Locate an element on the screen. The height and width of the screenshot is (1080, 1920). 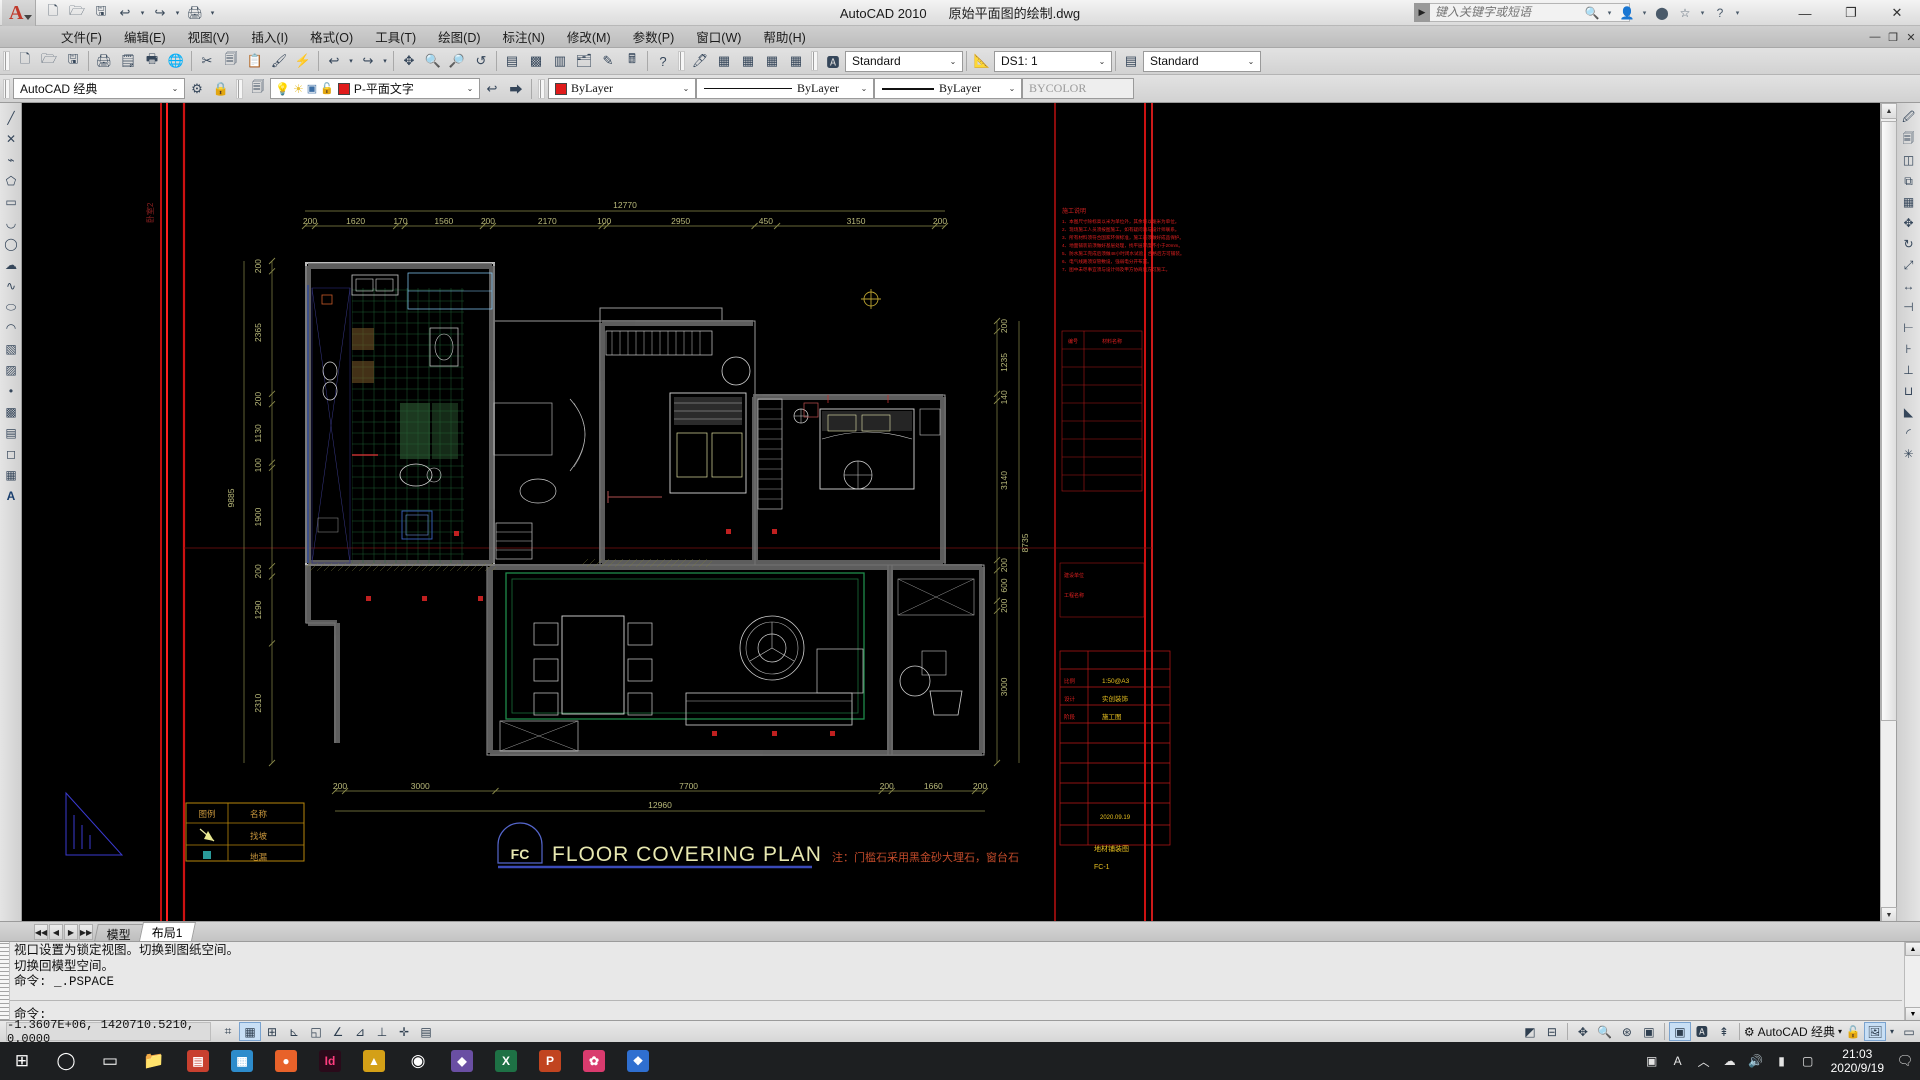
dim-style-icon: 📐 is located at coordinates (982, 61).